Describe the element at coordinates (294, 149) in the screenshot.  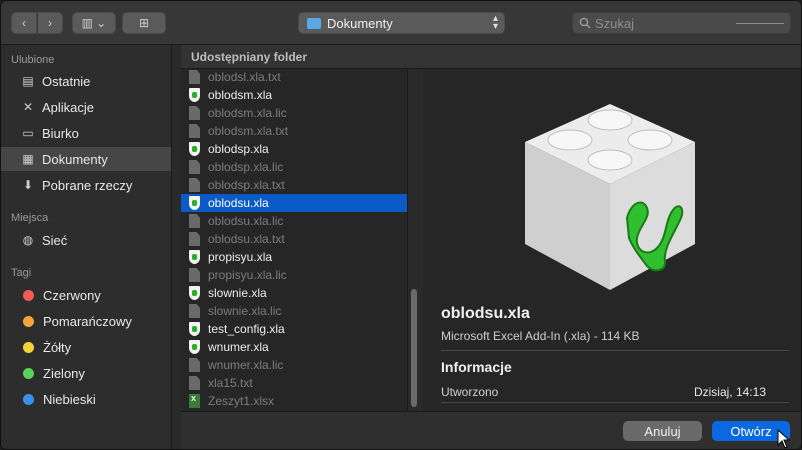
I see `file-row: oblodsp.xla` at that location.